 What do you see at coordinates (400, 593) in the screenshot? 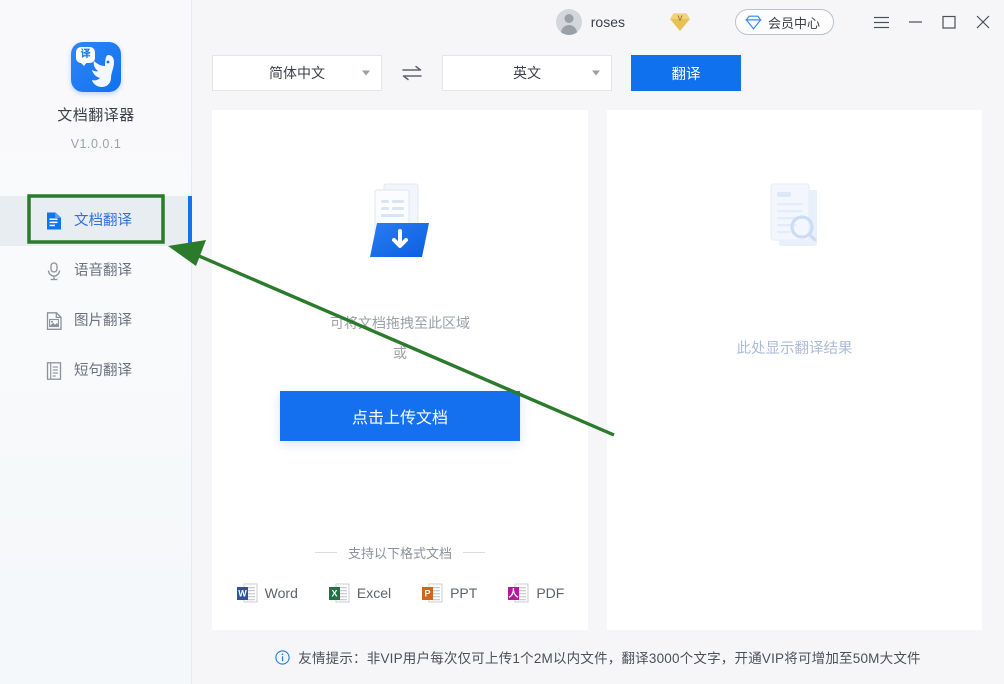
I see `supported-formats-list: W Word X Excel P PPT 人 PDF` at bounding box center [400, 593].